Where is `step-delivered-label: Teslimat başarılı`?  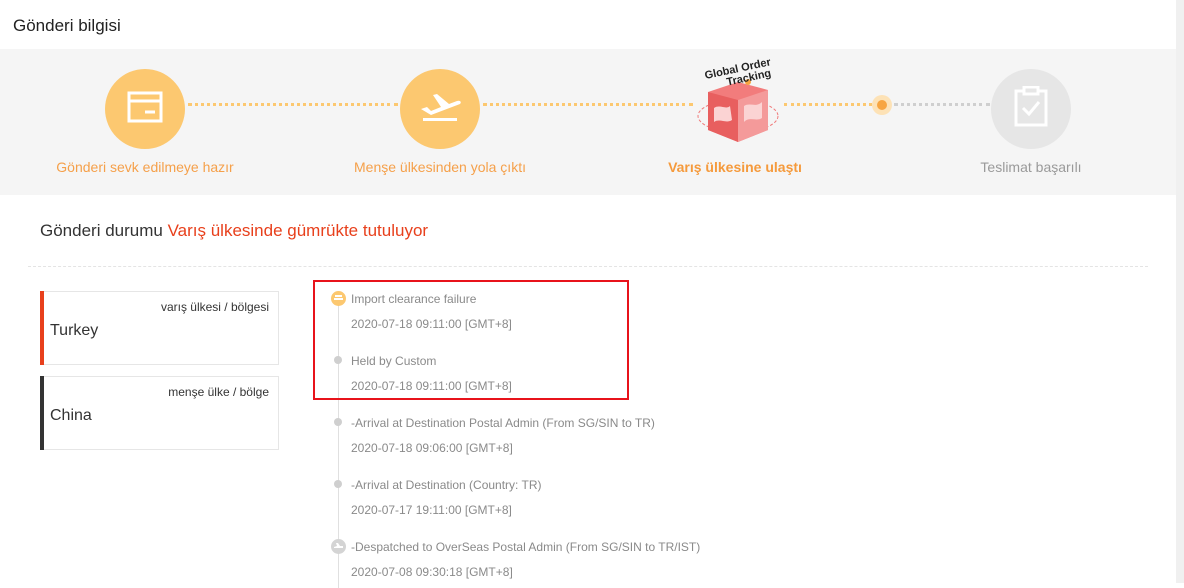 step-delivered-label: Teslimat başarılı is located at coordinates (1031, 167).